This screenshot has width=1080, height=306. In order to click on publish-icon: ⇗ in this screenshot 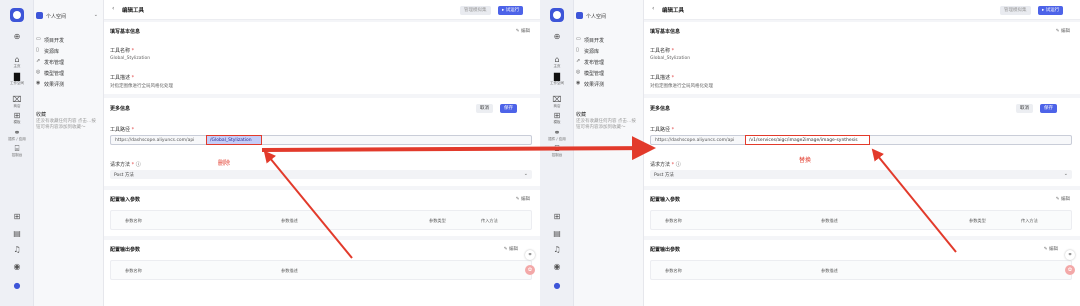, I will do `click(38, 61)`.